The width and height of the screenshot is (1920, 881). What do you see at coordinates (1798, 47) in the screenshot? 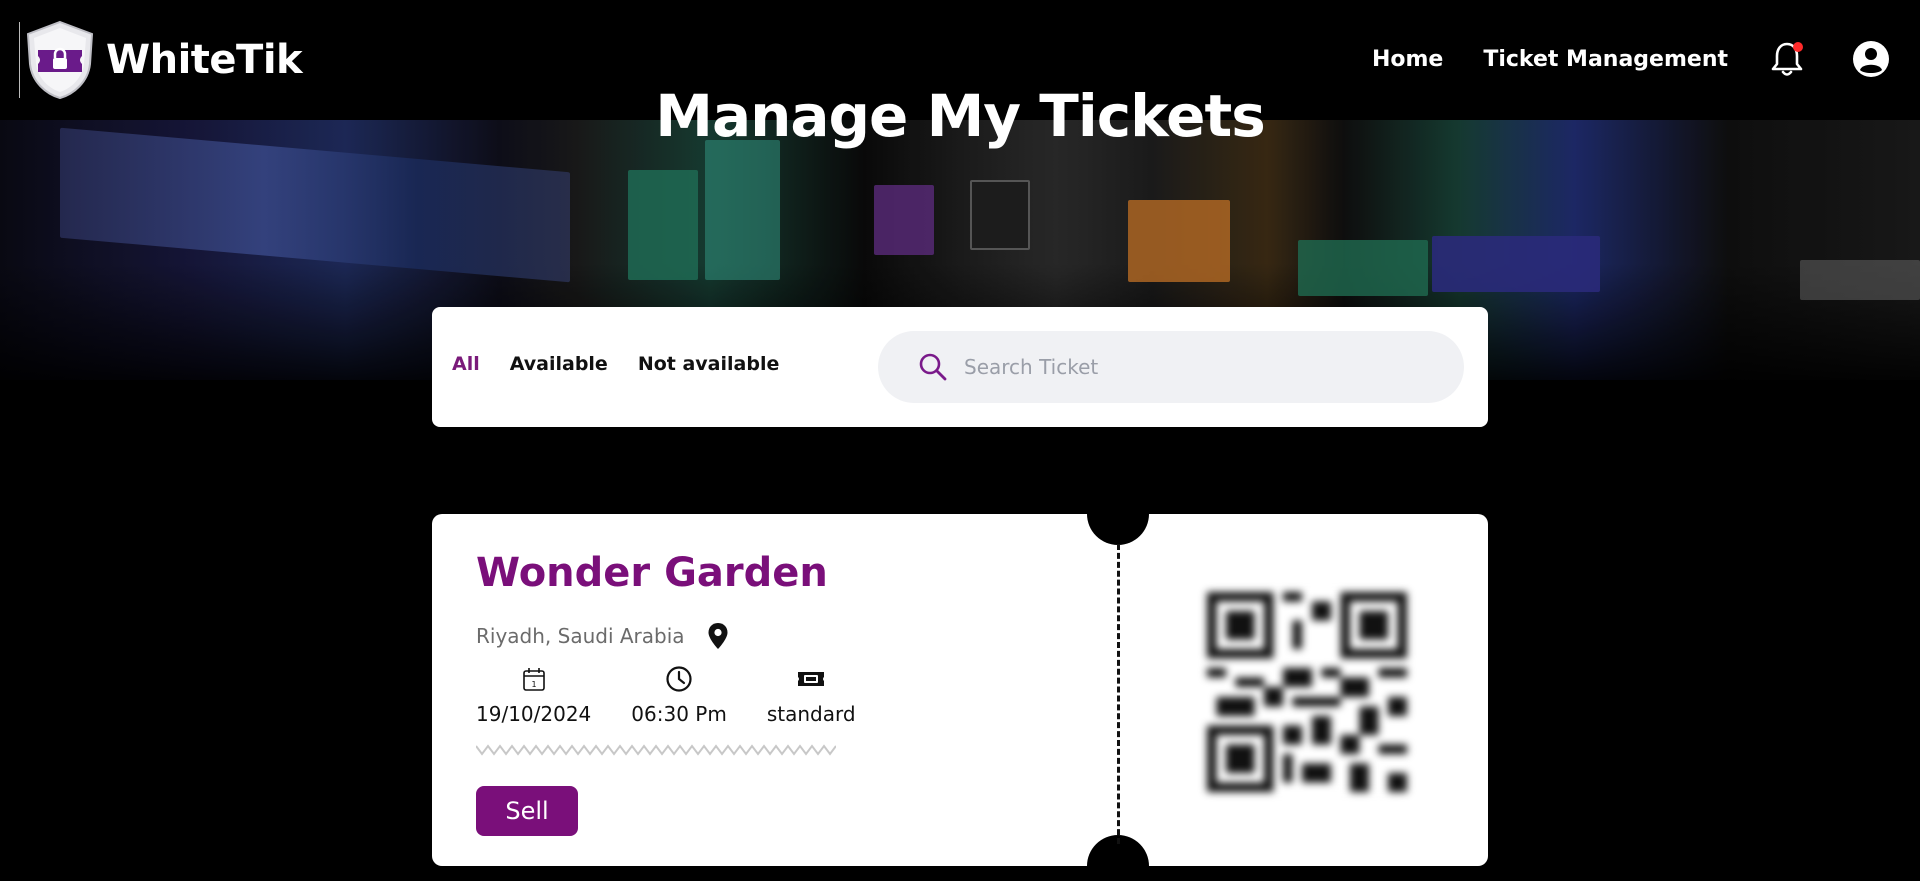
I see `notification-dot` at bounding box center [1798, 47].